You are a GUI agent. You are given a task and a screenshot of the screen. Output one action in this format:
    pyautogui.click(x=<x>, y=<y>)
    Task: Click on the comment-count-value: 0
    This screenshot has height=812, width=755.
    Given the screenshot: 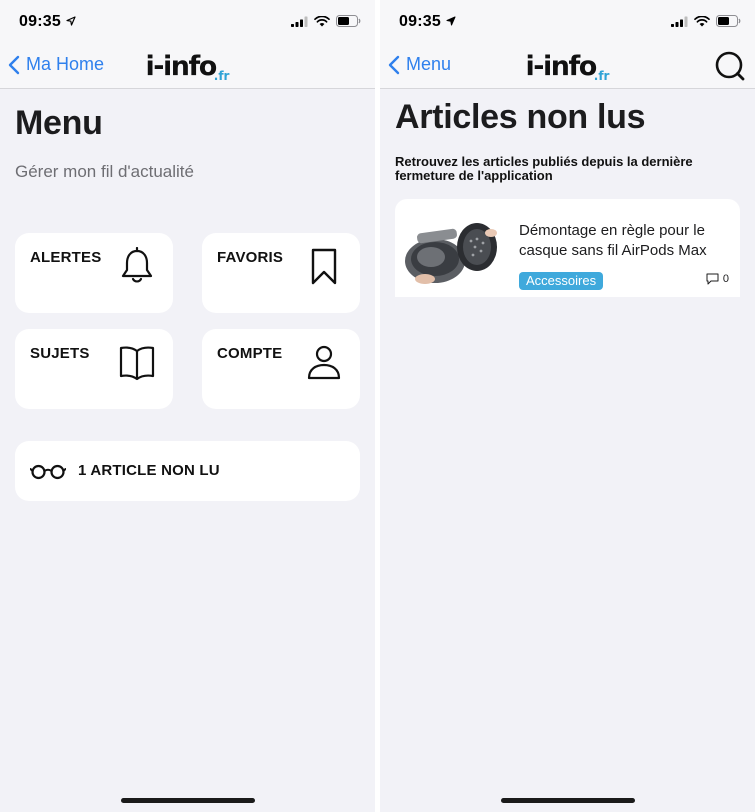 What is the action you would take?
    pyautogui.click(x=725, y=279)
    